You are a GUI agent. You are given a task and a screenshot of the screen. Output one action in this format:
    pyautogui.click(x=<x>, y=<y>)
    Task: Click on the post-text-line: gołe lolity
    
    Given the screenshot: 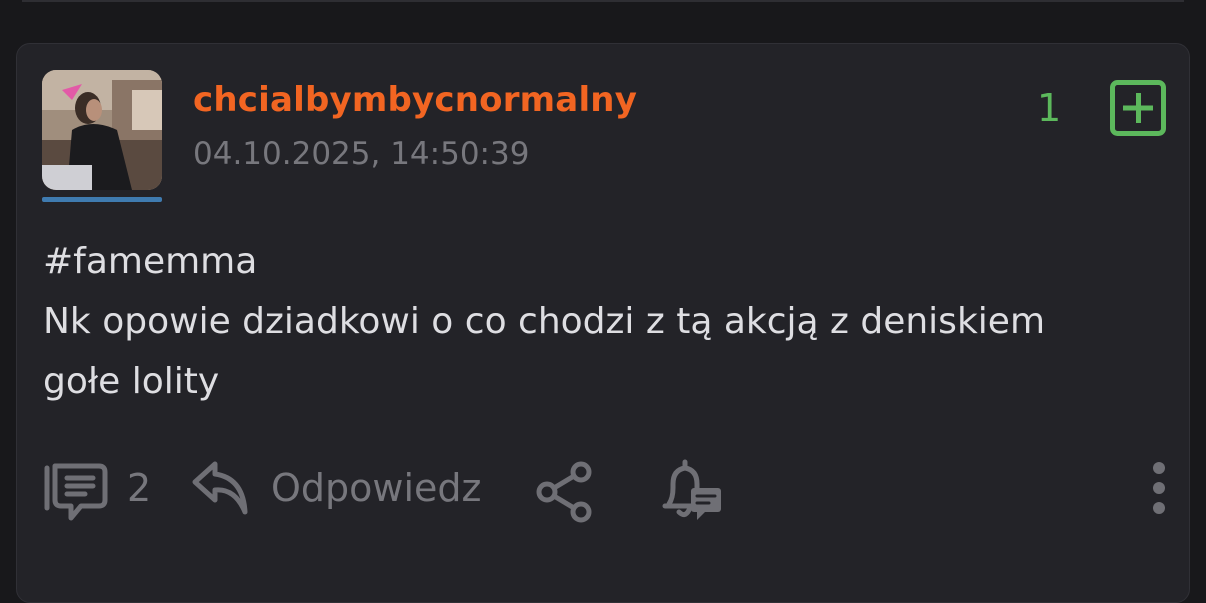 What is the action you would take?
    pyautogui.click(x=131, y=381)
    